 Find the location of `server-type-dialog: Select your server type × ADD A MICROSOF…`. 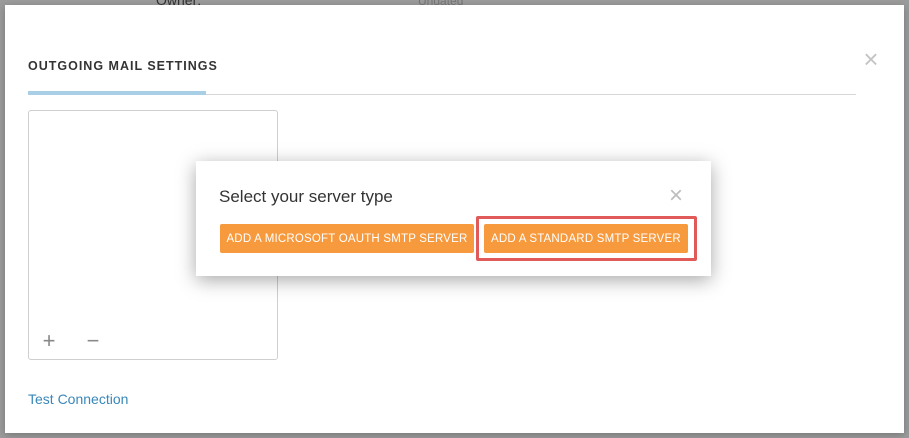

server-type-dialog: Select your server type × ADD A MICROSOF… is located at coordinates (453, 218).